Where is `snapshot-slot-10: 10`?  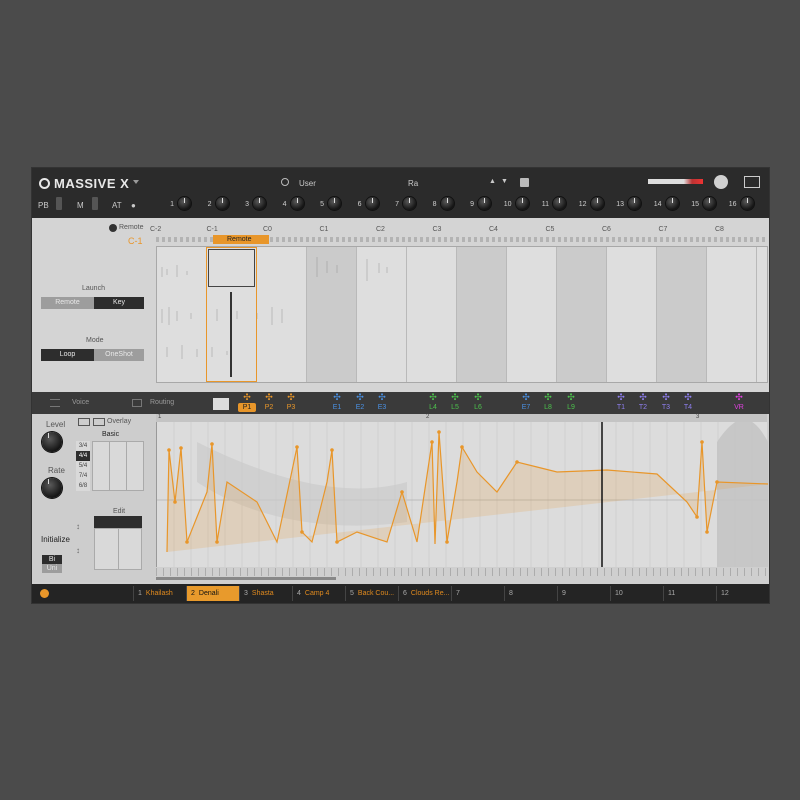
snapshot-slot-10: 10 is located at coordinates (636, 593).